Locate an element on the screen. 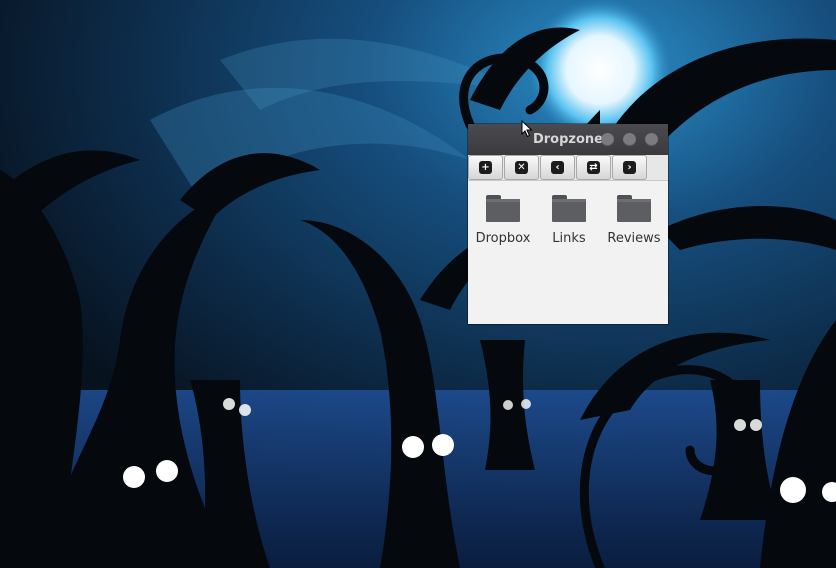  plus-icon: + is located at coordinates (485, 167).